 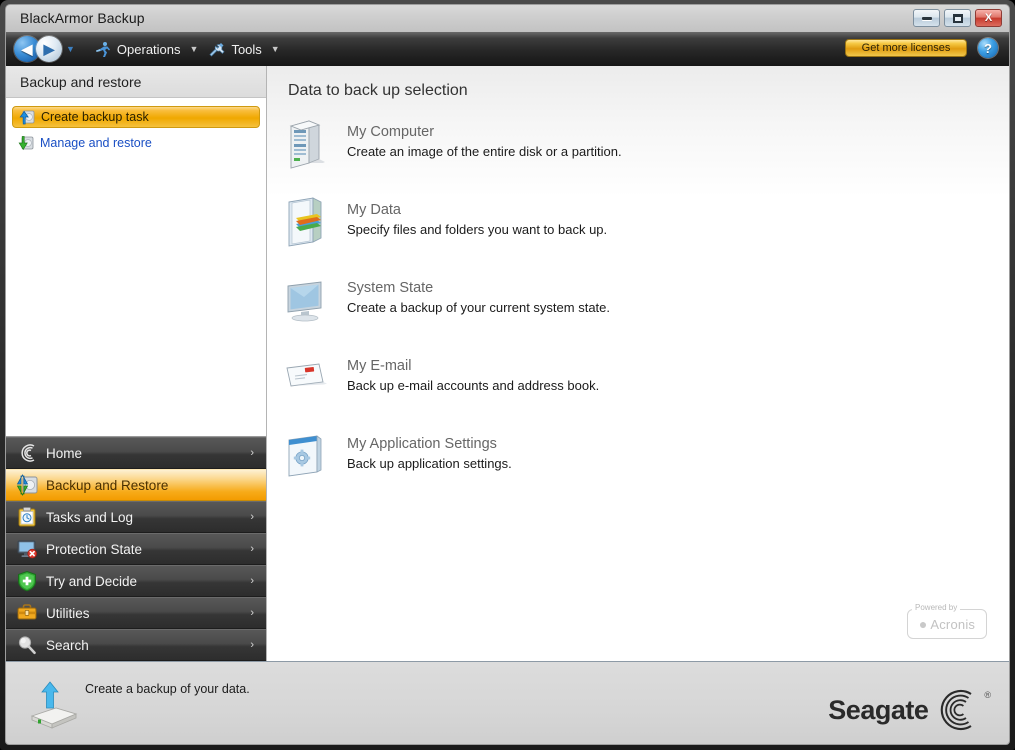 I want to click on toolbox-icon, so click(x=27, y=613).